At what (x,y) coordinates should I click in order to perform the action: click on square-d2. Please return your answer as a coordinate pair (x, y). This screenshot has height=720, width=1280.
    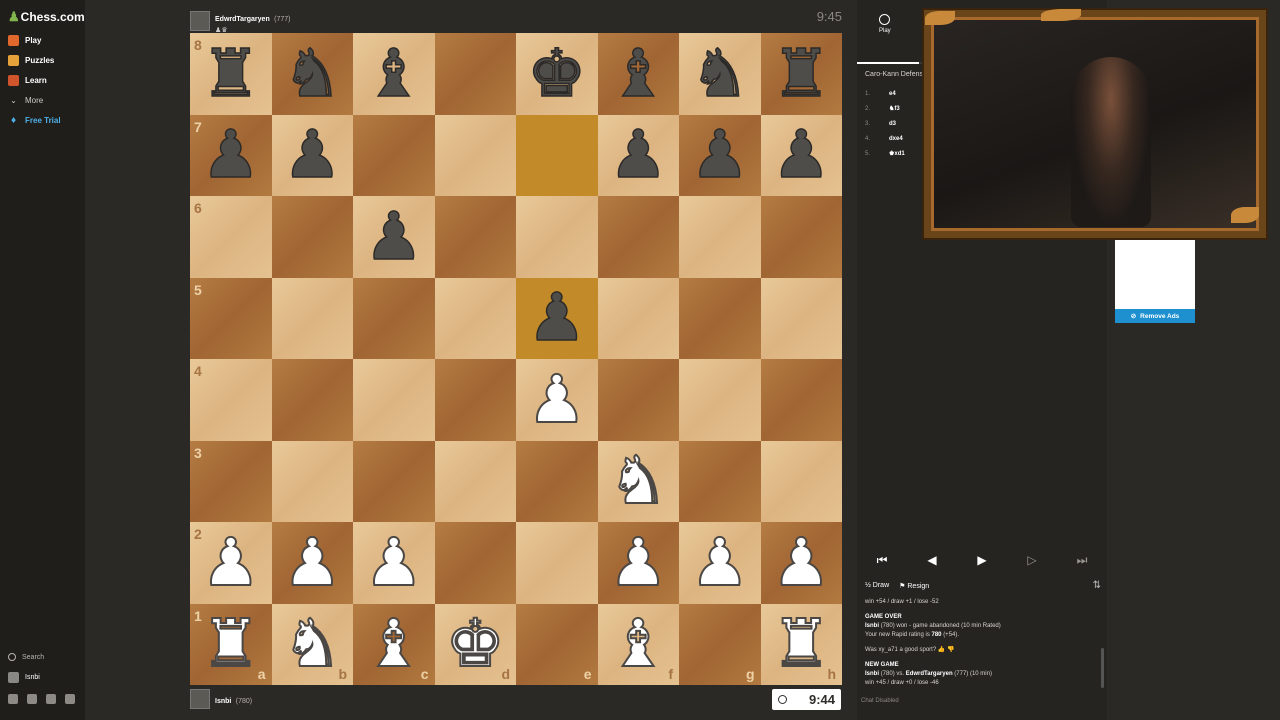
    Looking at the image, I should click on (475, 563).